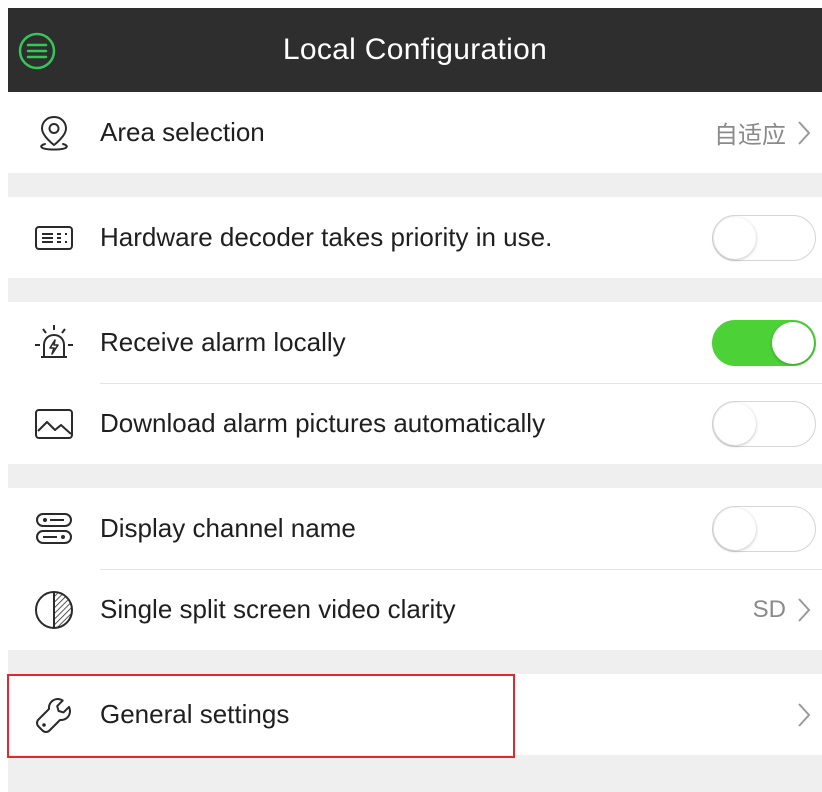 This screenshot has width=822, height=792. I want to click on picture-icon, so click(54, 423).